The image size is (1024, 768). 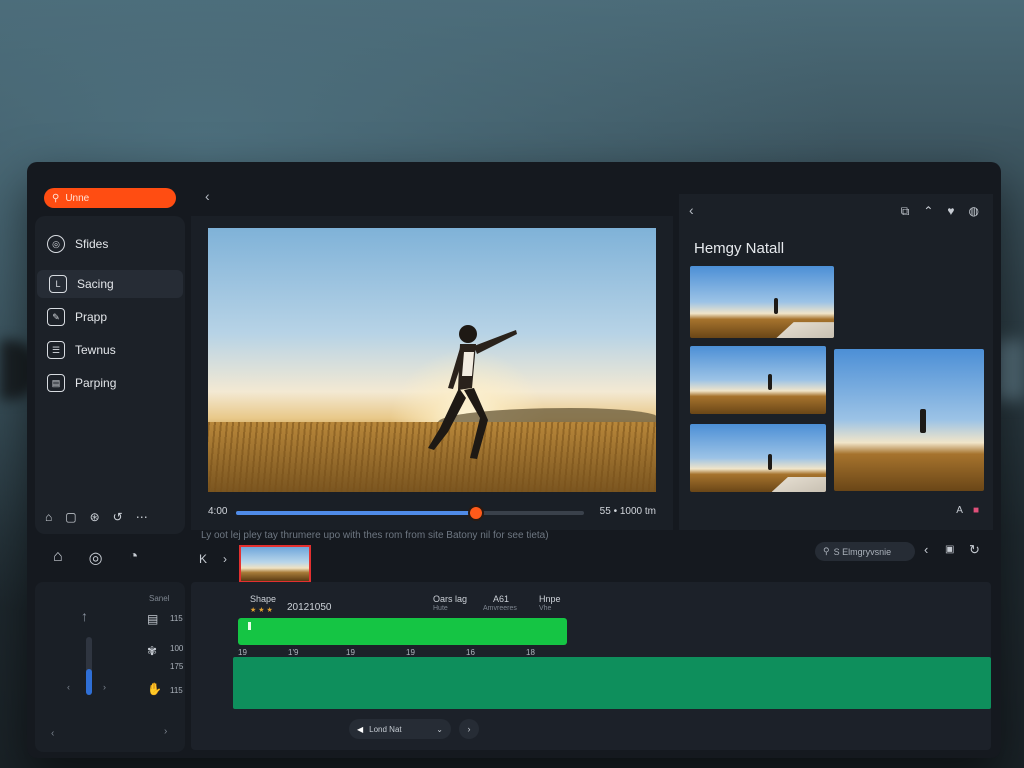 What do you see at coordinates (95, 284) in the screenshot?
I see `sidebar-item-label: Sacing` at bounding box center [95, 284].